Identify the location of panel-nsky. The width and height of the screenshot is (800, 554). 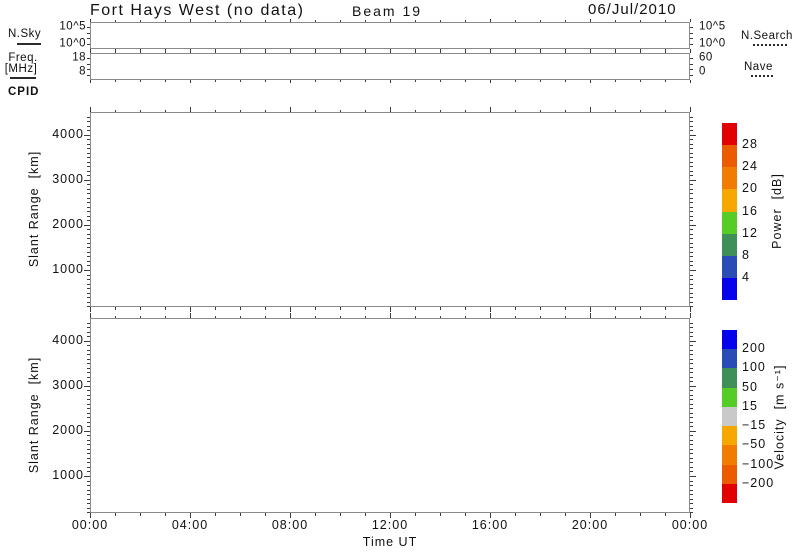
(390, 35).